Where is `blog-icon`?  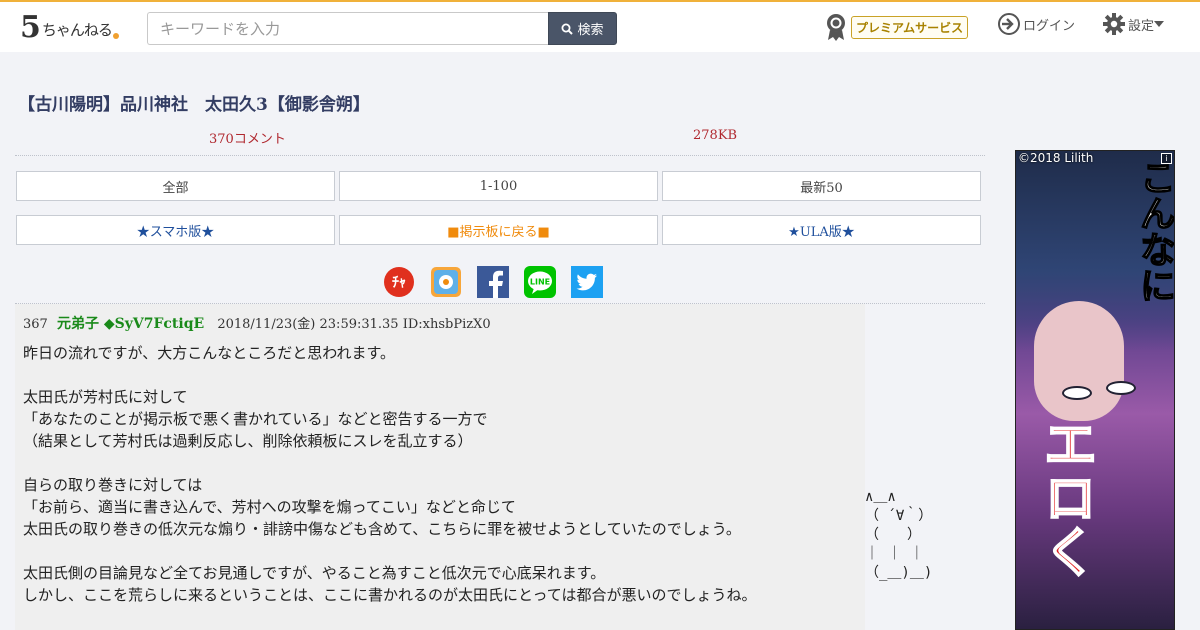 blog-icon is located at coordinates (446, 282).